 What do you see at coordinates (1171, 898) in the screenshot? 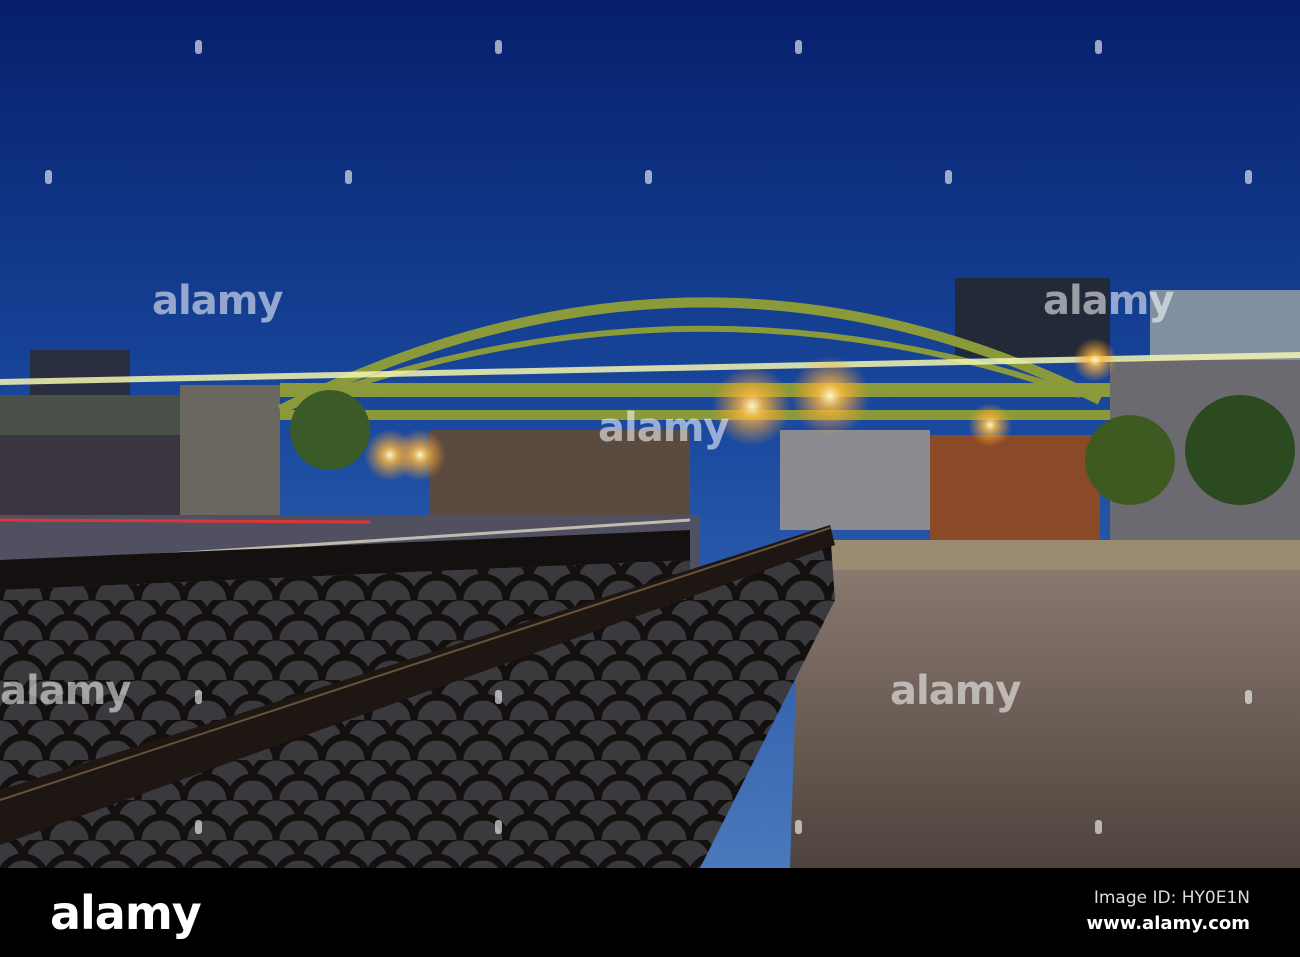
I see `image-id: Image ID: HY0E1N` at bounding box center [1171, 898].